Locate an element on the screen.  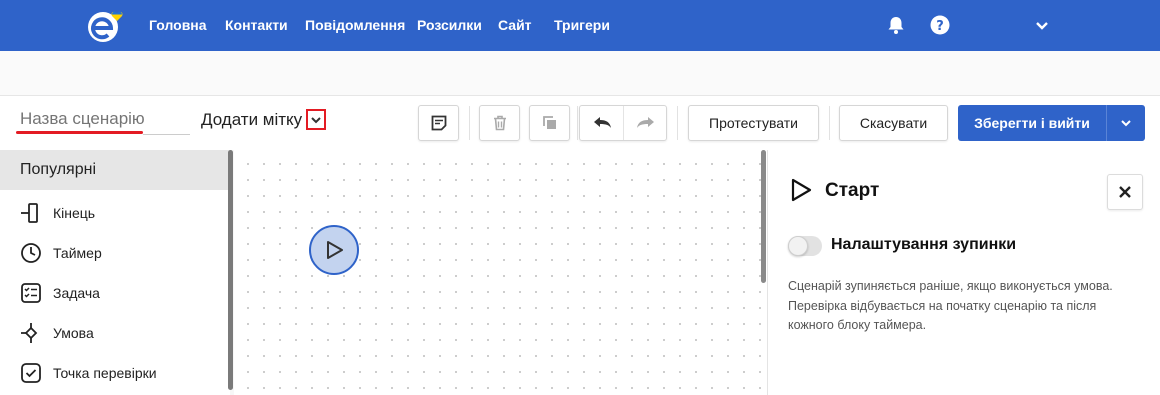
sidebar-item-label: Задача is located at coordinates (76, 293).